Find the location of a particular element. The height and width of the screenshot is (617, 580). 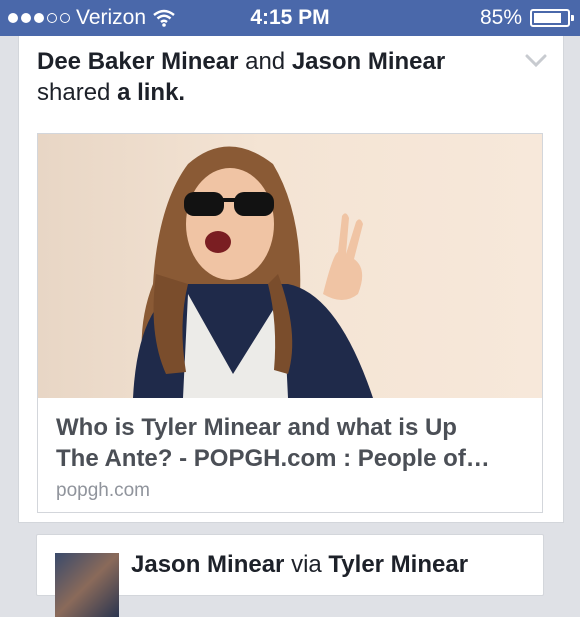

next-actor-link: Jason Minear is located at coordinates (207, 564).